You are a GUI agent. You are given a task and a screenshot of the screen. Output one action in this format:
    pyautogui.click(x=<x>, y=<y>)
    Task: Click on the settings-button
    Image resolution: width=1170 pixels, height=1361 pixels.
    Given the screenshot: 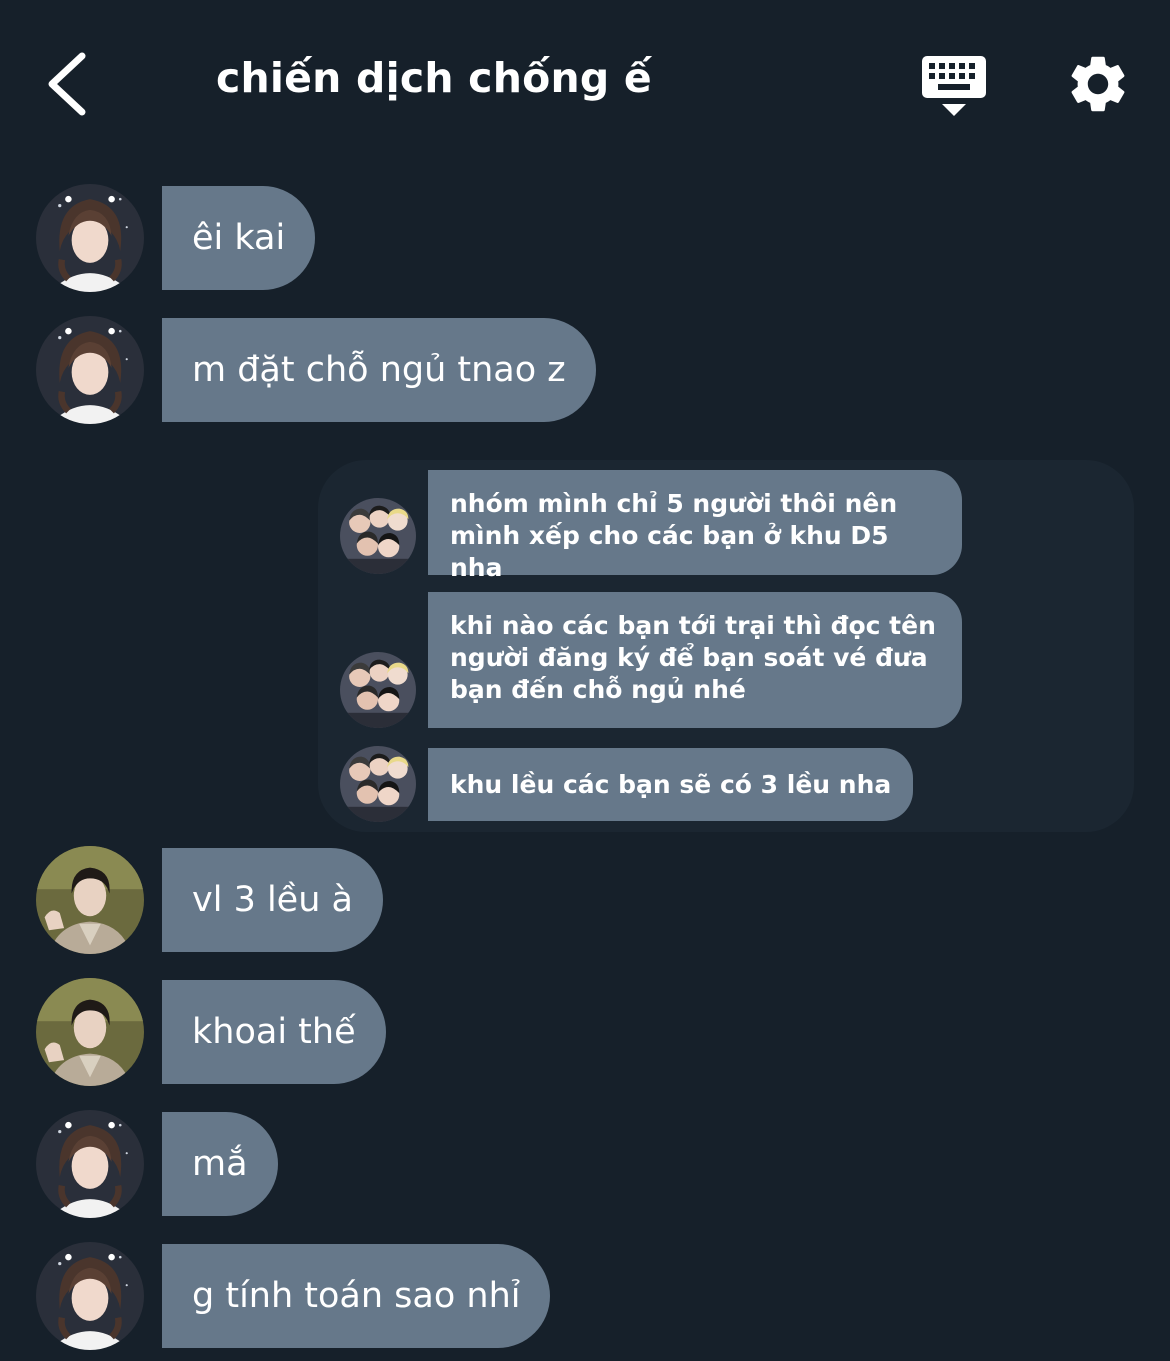 What is the action you would take?
    pyautogui.click(x=1098, y=84)
    